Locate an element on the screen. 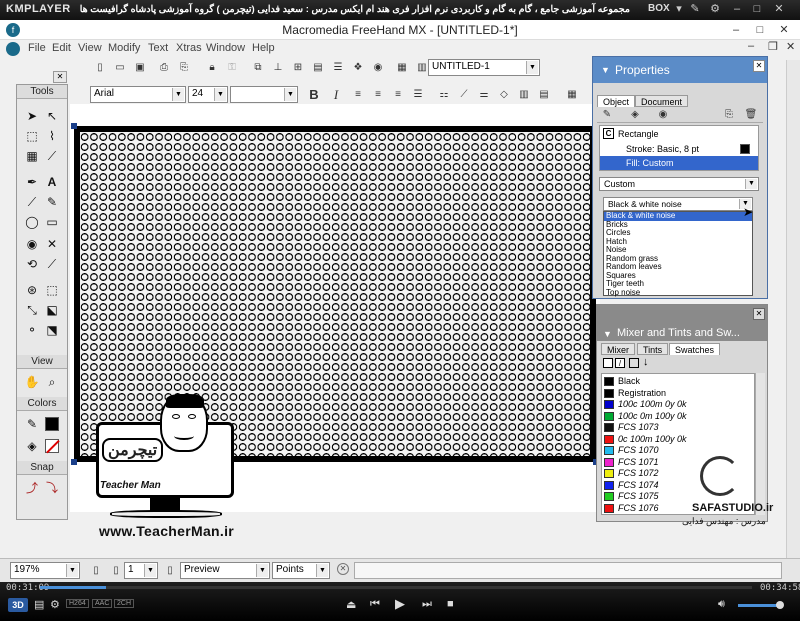  volume-slider is located at coordinates (761, 605).